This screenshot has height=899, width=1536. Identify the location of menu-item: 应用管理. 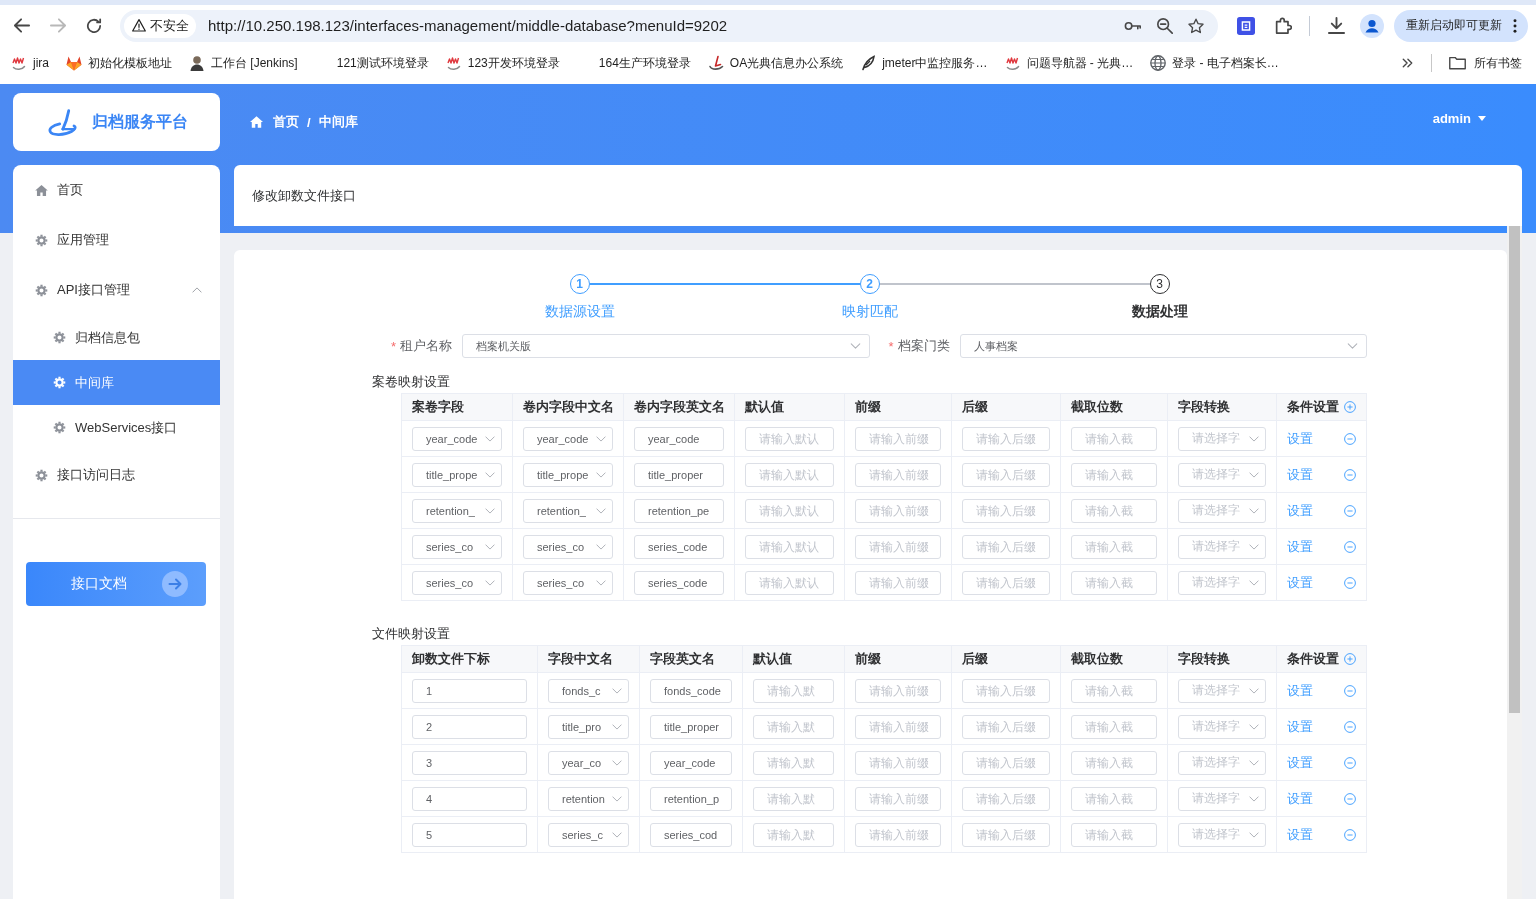
(116, 240).